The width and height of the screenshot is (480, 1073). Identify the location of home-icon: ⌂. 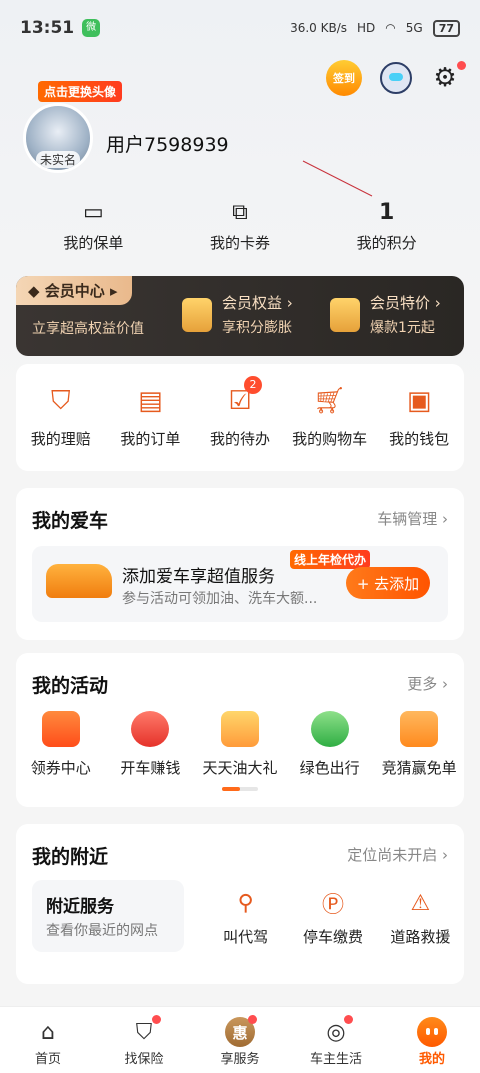
(48, 1032).